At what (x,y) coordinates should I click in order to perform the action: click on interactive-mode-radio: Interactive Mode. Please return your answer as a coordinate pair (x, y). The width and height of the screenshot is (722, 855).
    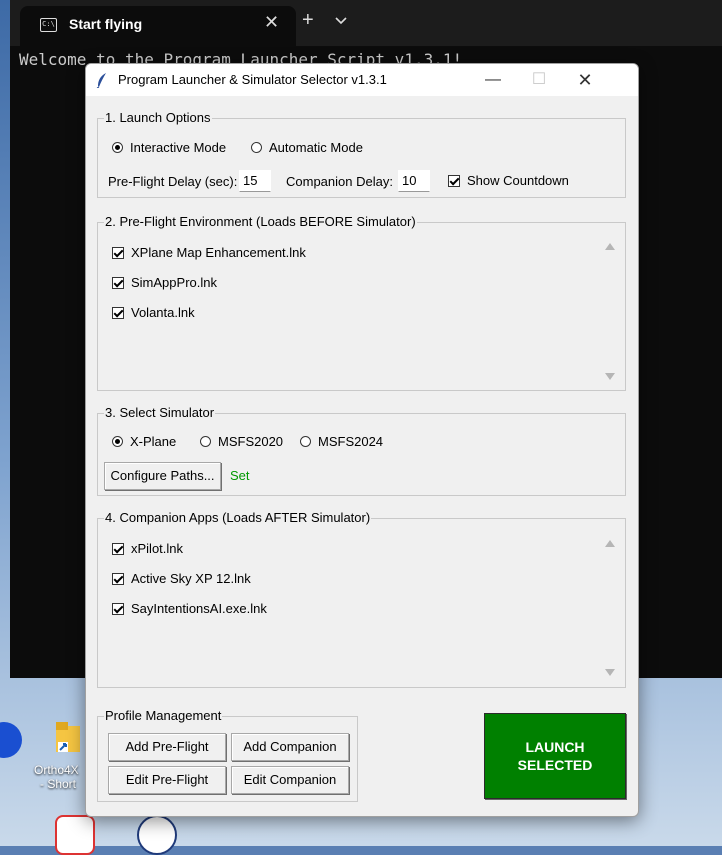
    Looking at the image, I should click on (169, 147).